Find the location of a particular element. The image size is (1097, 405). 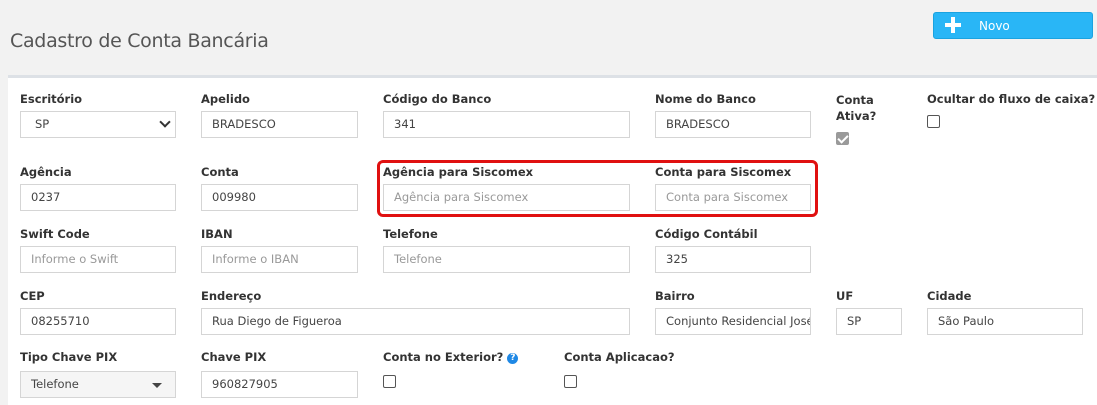

uf-label: UF is located at coordinates (845, 296).